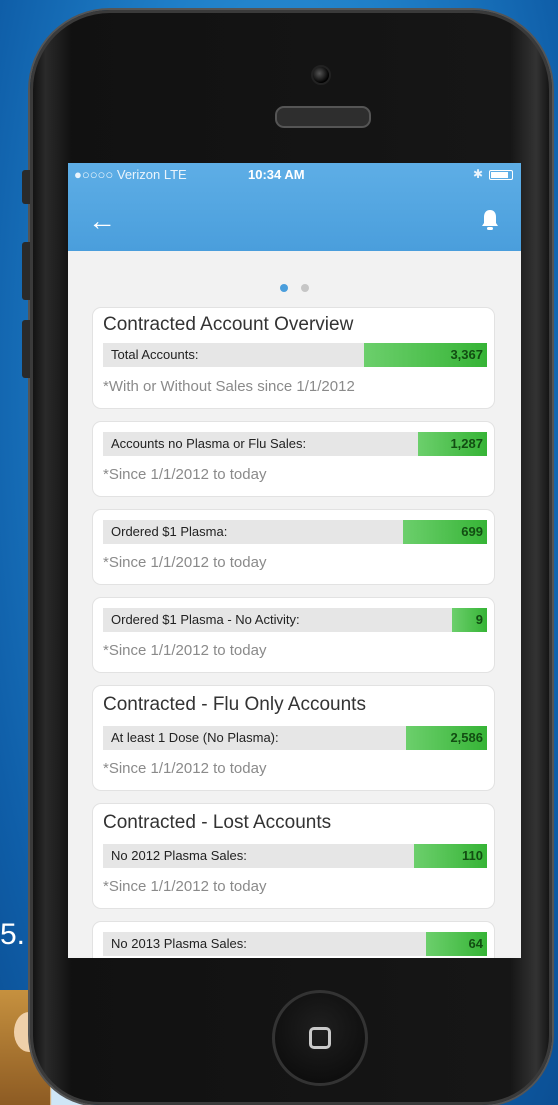 This screenshot has width=558, height=1105. I want to click on back-button: ←, so click(102, 221).